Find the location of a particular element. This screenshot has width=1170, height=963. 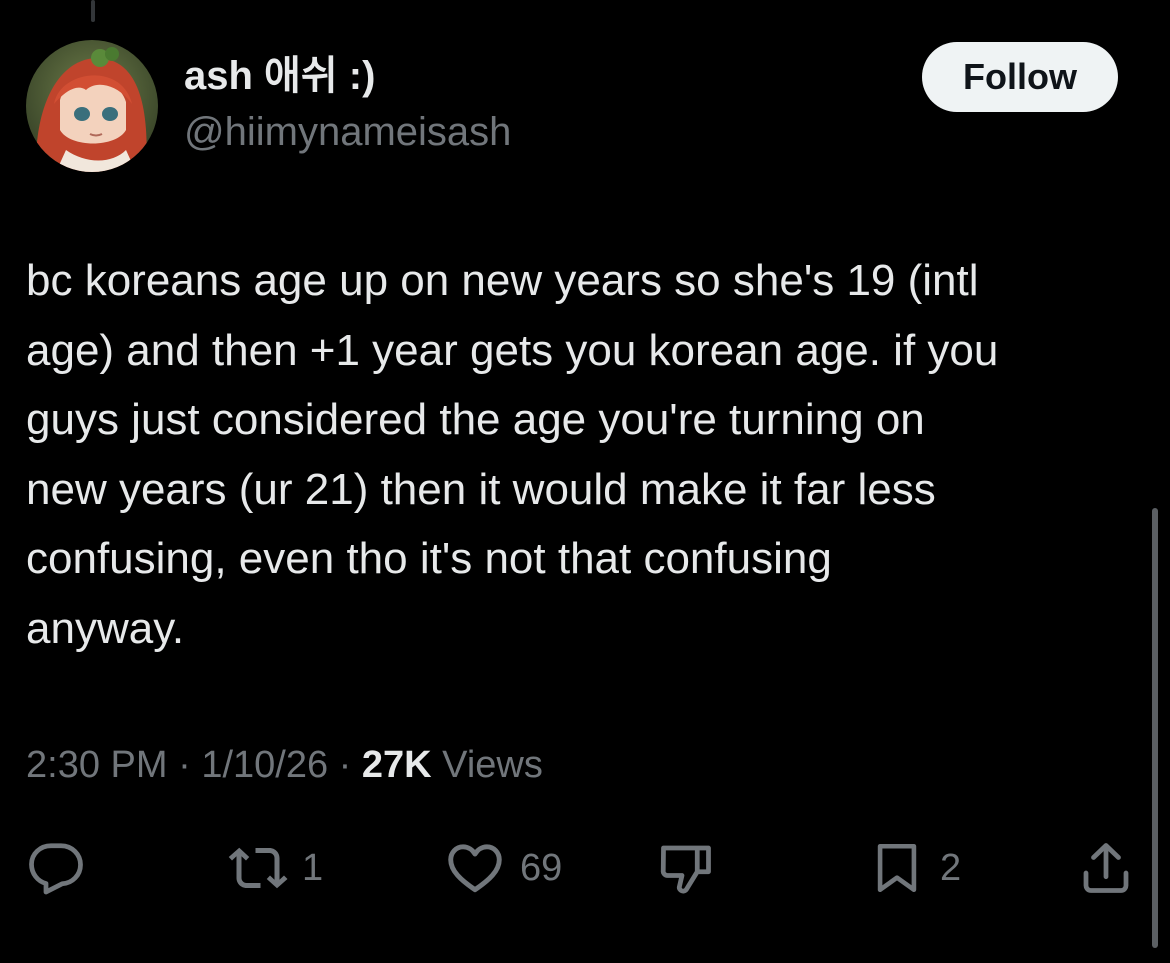

thumbs-down-icon is located at coordinates (685, 869).